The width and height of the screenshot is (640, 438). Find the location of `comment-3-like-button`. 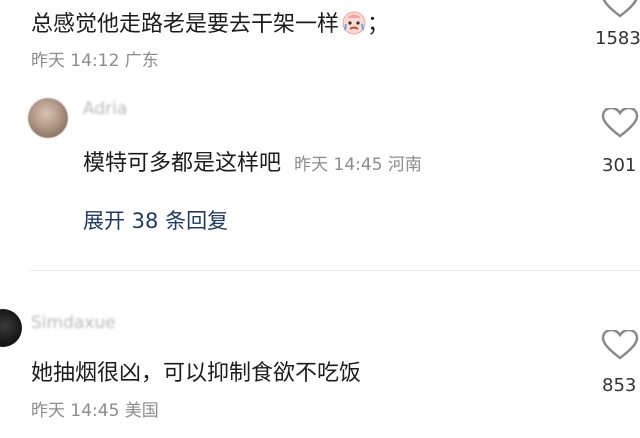

comment-3-like-button is located at coordinates (620, 347).